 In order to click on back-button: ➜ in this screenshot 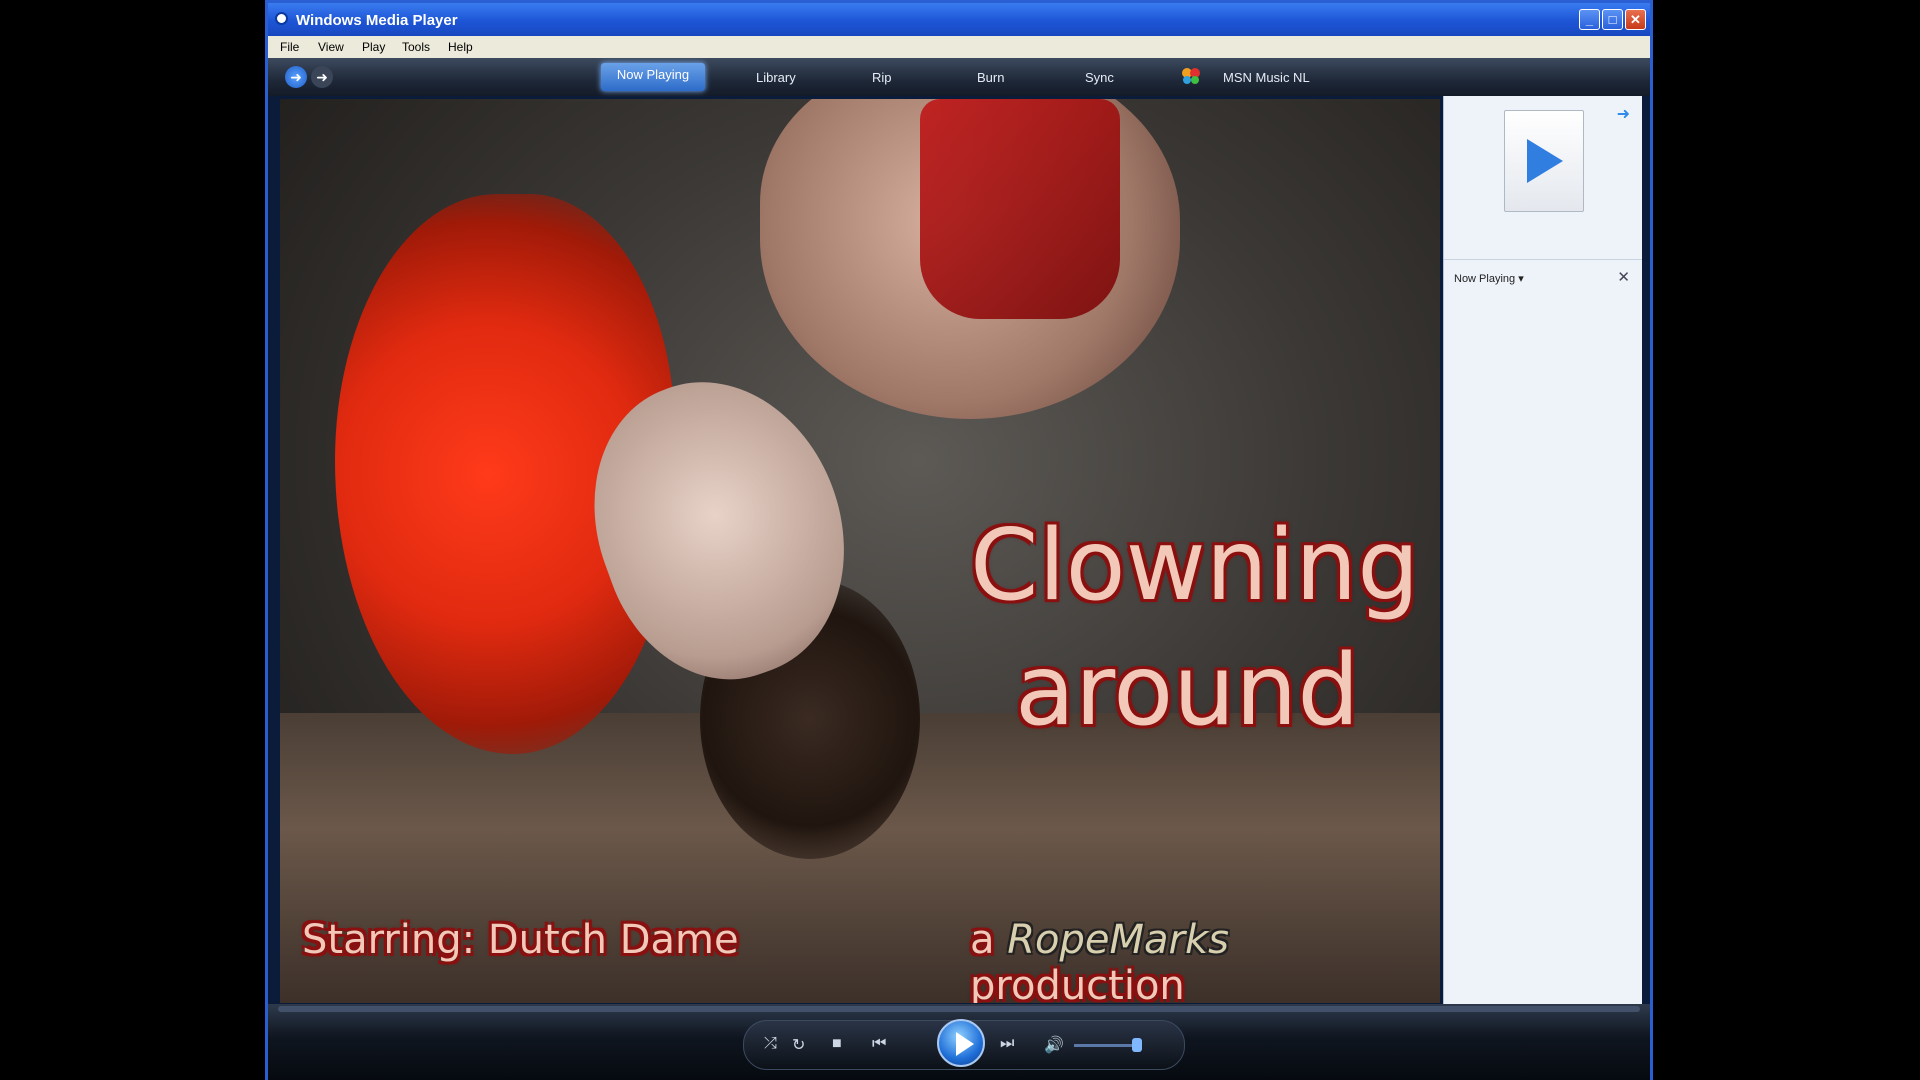, I will do `click(296, 77)`.